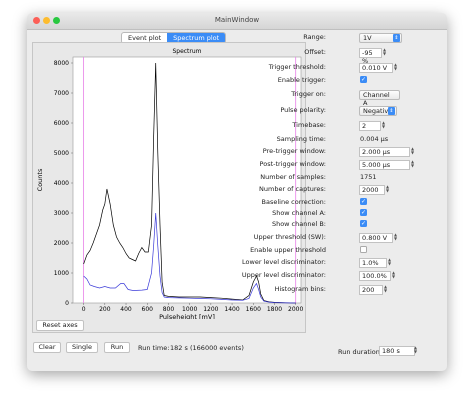 Image resolution: width=474 pixels, height=406 pixels. I want to click on trigger-on-select: Channel A, so click(379, 98).